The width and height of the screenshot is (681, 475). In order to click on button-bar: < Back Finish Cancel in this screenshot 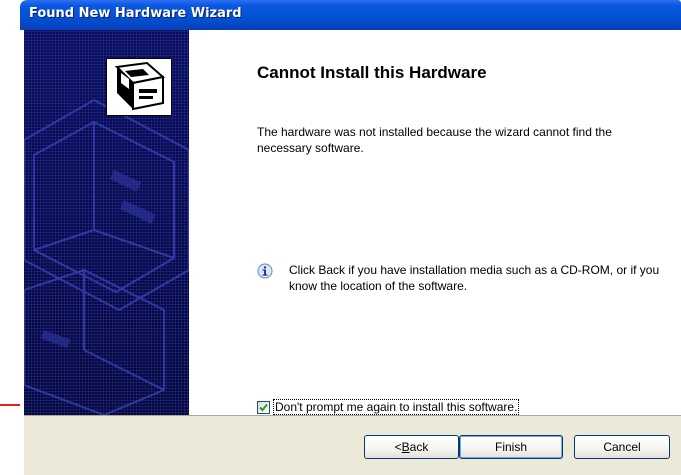, I will do `click(352, 445)`.